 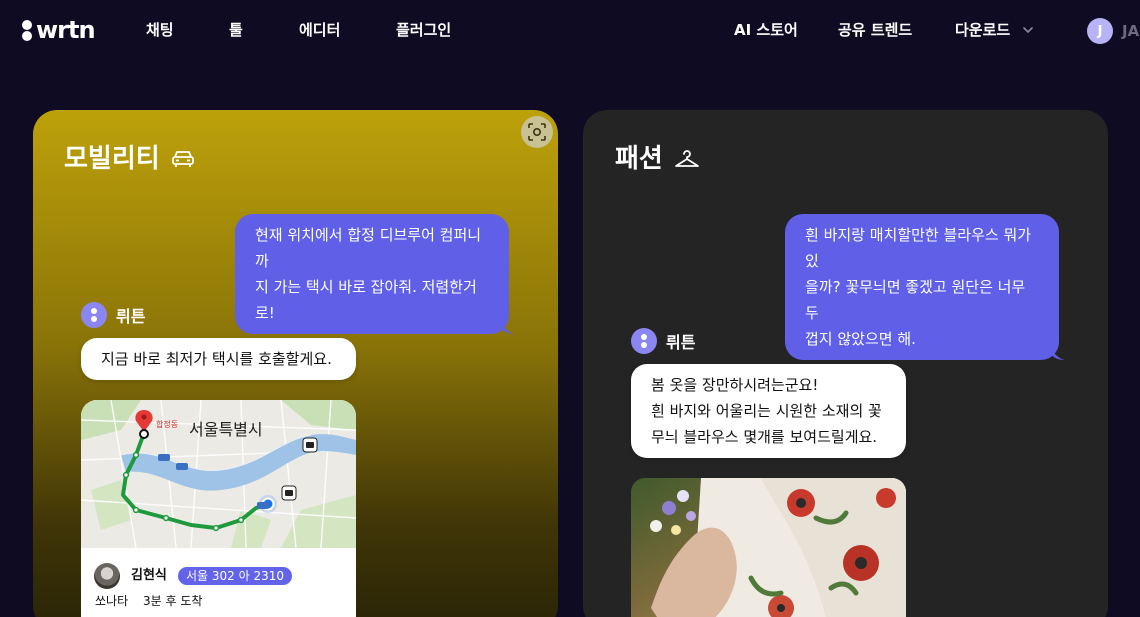 I want to click on bot-reply-line: 흰 바지와 어울리는 시원한 소재의 꽃, so click(x=766, y=411).